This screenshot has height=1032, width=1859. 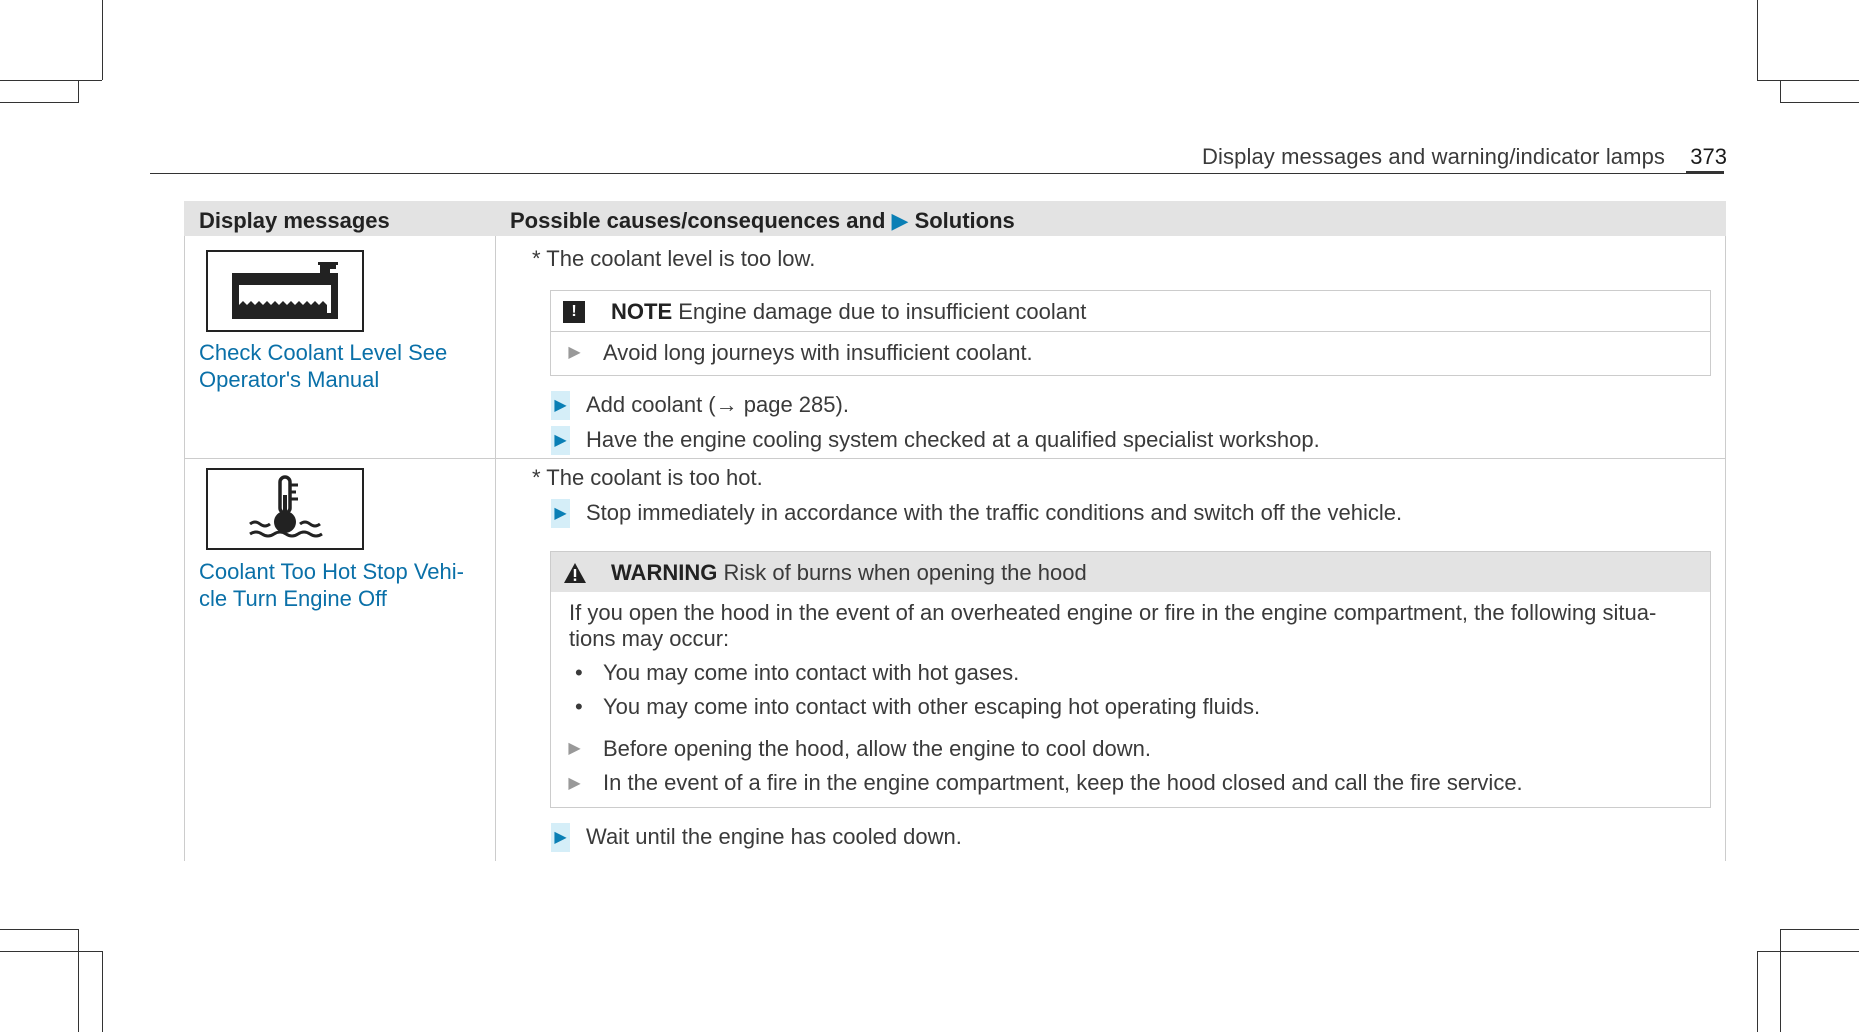 I want to click on message-line: cle Turn Engine Off, so click(x=293, y=598).